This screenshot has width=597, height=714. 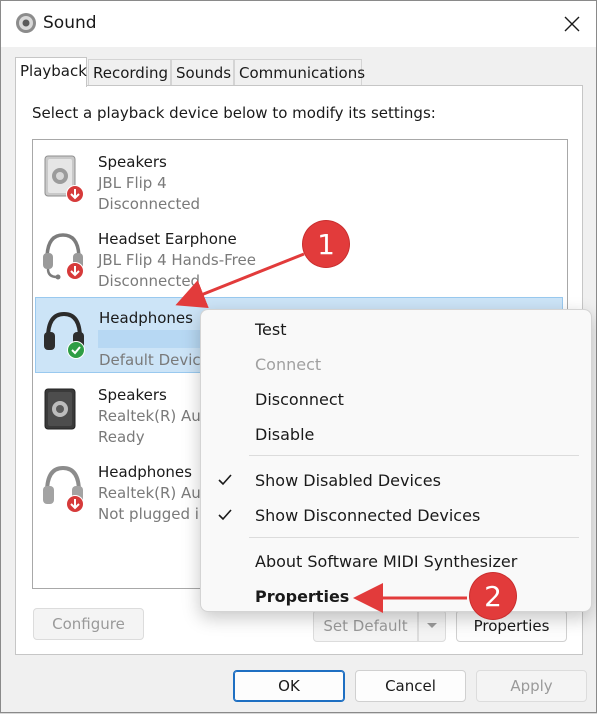 What do you see at coordinates (51, 72) in the screenshot?
I see `tab-playback: Playback` at bounding box center [51, 72].